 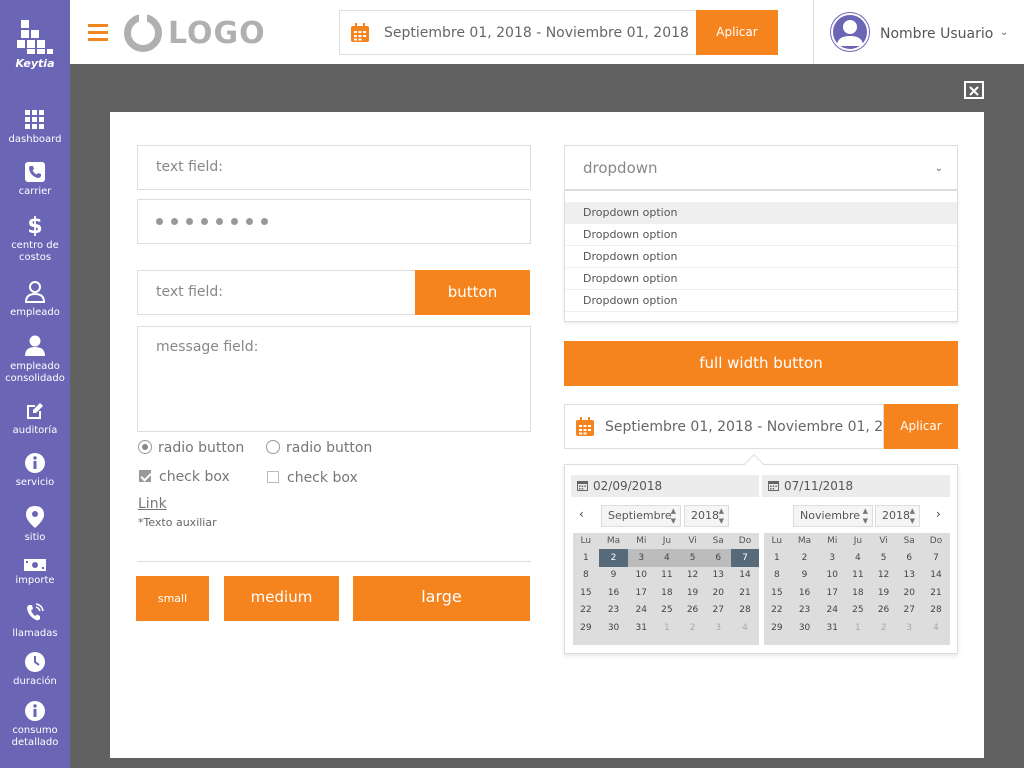 What do you see at coordinates (184, 477) in the screenshot?
I see `checkbox-1: check box` at bounding box center [184, 477].